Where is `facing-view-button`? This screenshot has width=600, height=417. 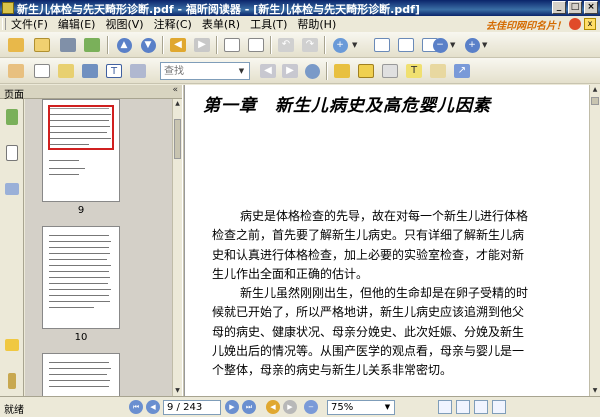
facing-view-button is located at coordinates (481, 407).